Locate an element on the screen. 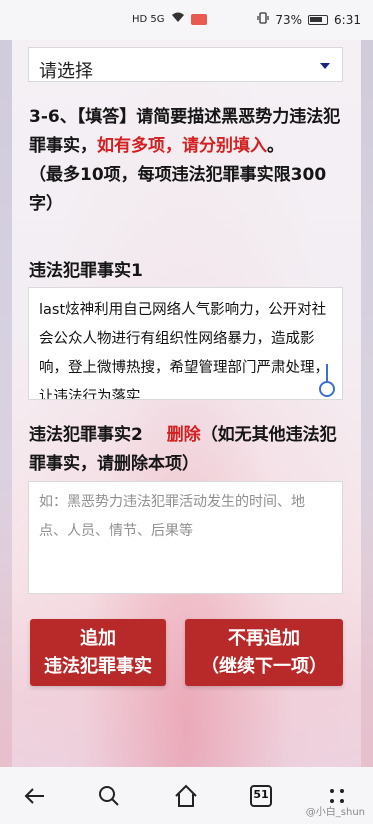  status-right-group: 73% 6:31 is located at coordinates (309, 19).